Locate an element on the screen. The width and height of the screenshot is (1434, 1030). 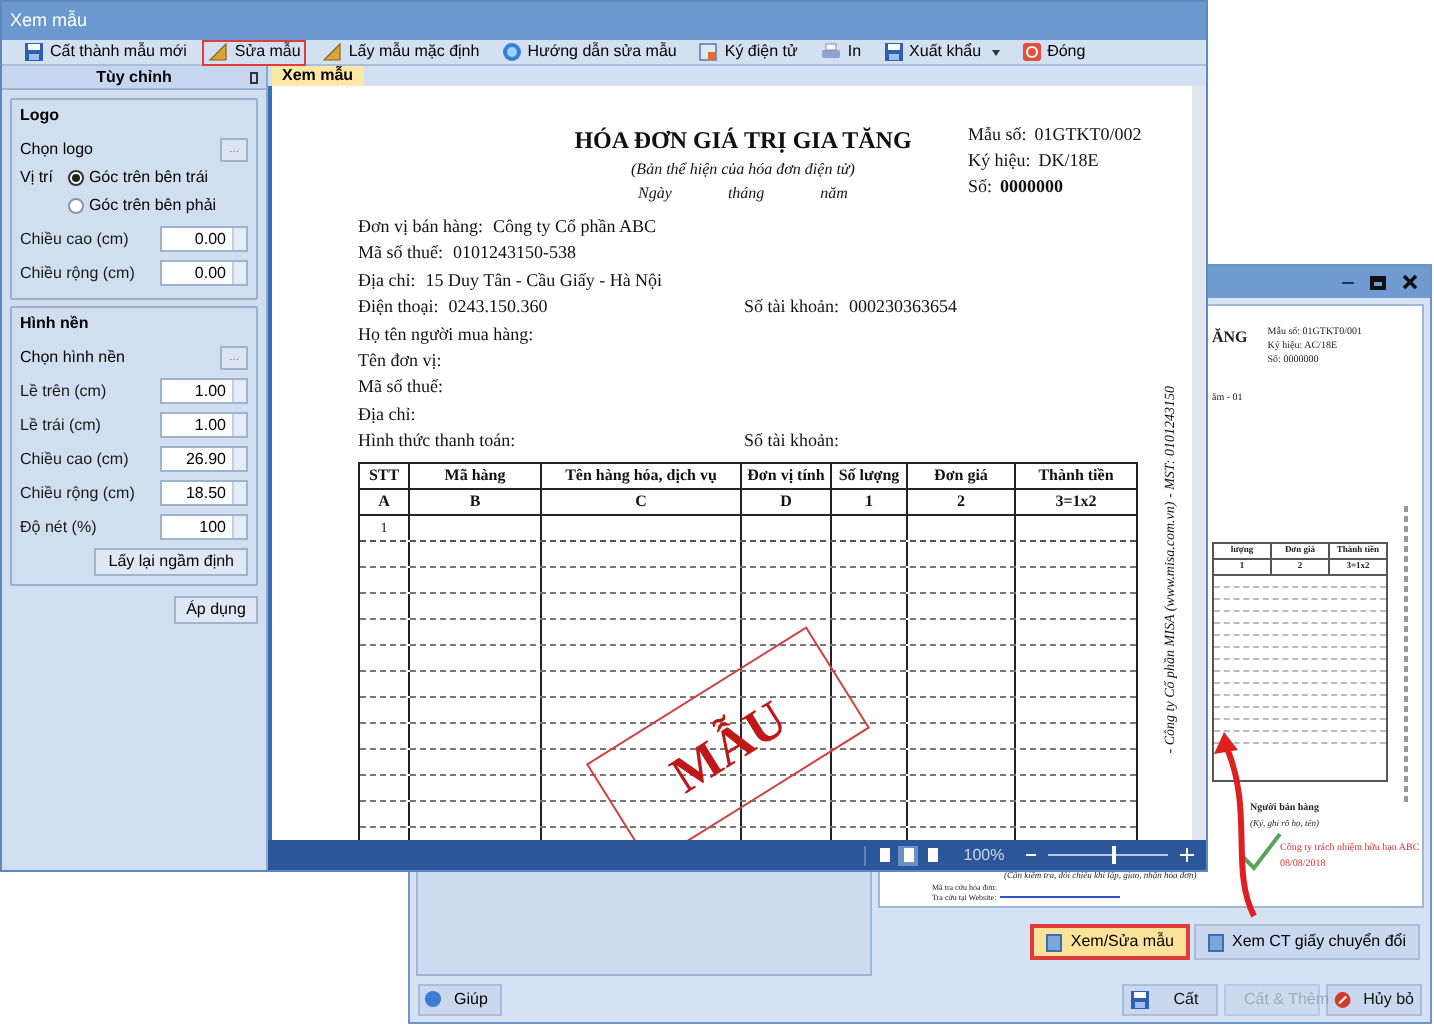
toolbar-button: In is located at coordinates (840, 52).